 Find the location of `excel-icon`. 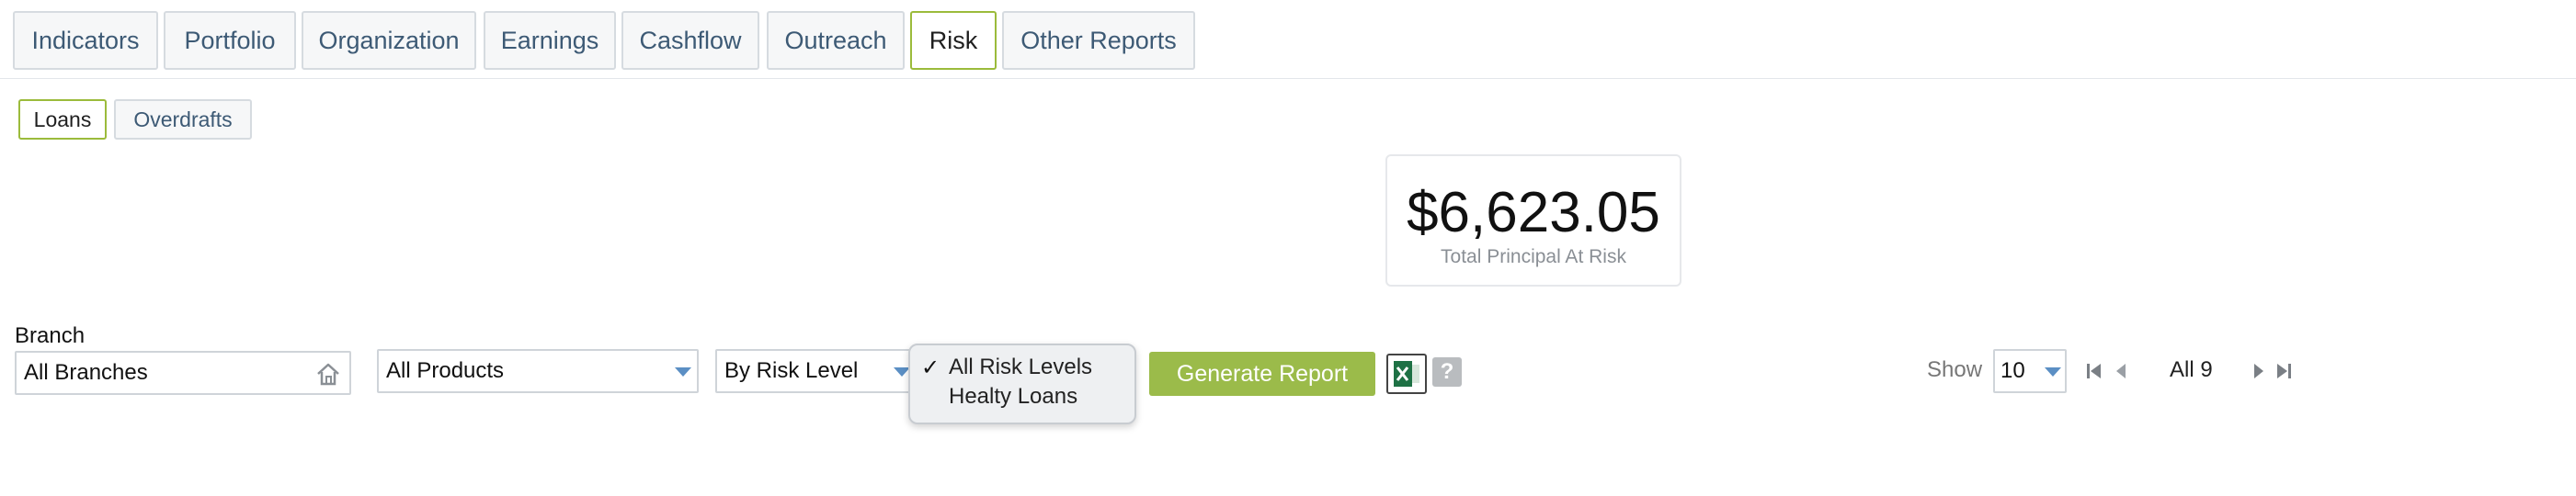

excel-icon is located at coordinates (1406, 374).